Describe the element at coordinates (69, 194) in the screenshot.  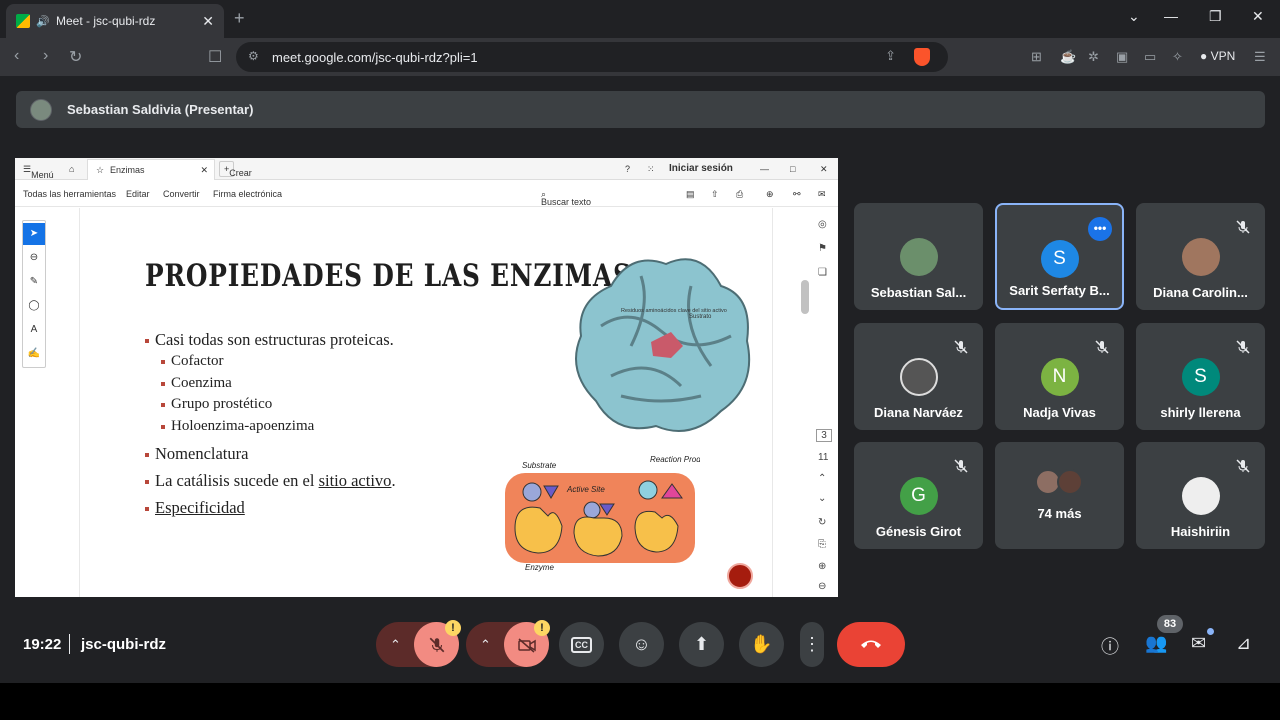
I see `tool-all: Todas las herramientas` at that location.